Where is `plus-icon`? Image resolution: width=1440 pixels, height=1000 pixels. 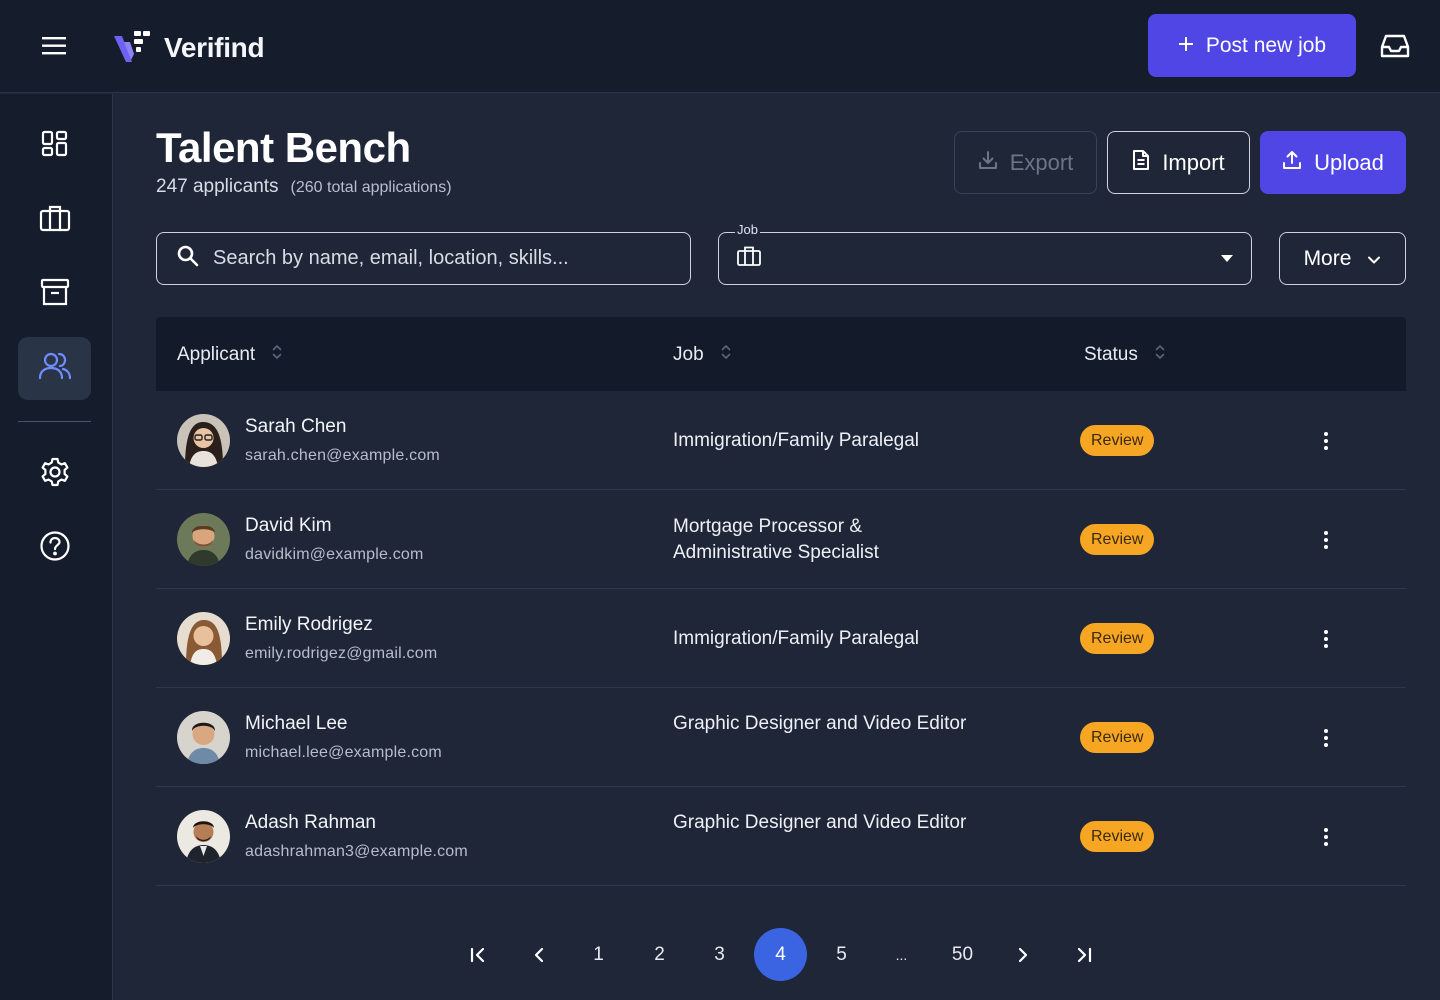 plus-icon is located at coordinates (1186, 46).